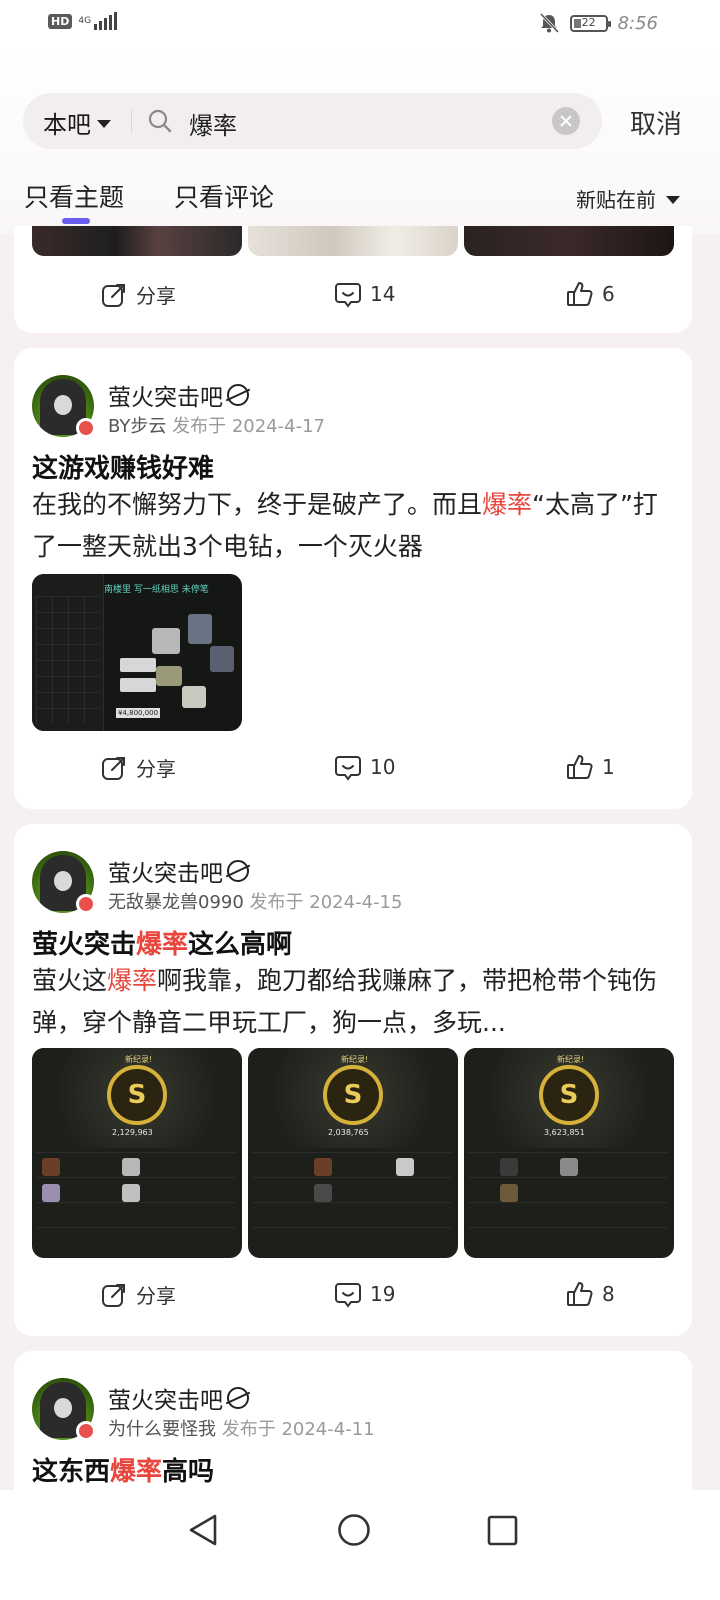 Image resolution: width=720 pixels, height=1600 pixels. What do you see at coordinates (74, 196) in the screenshot?
I see `tab-topics-only: 只看主题` at bounding box center [74, 196].